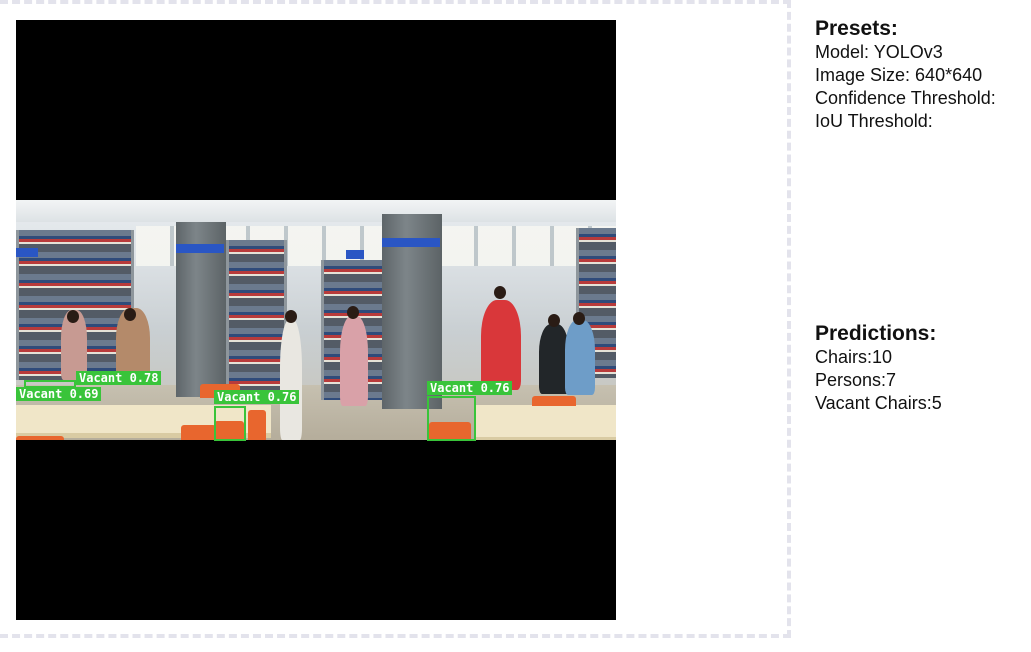 The width and height of the screenshot is (1031, 652). Describe the element at coordinates (856, 380) in the screenshot. I see `persons-count: Persons:7` at that location.